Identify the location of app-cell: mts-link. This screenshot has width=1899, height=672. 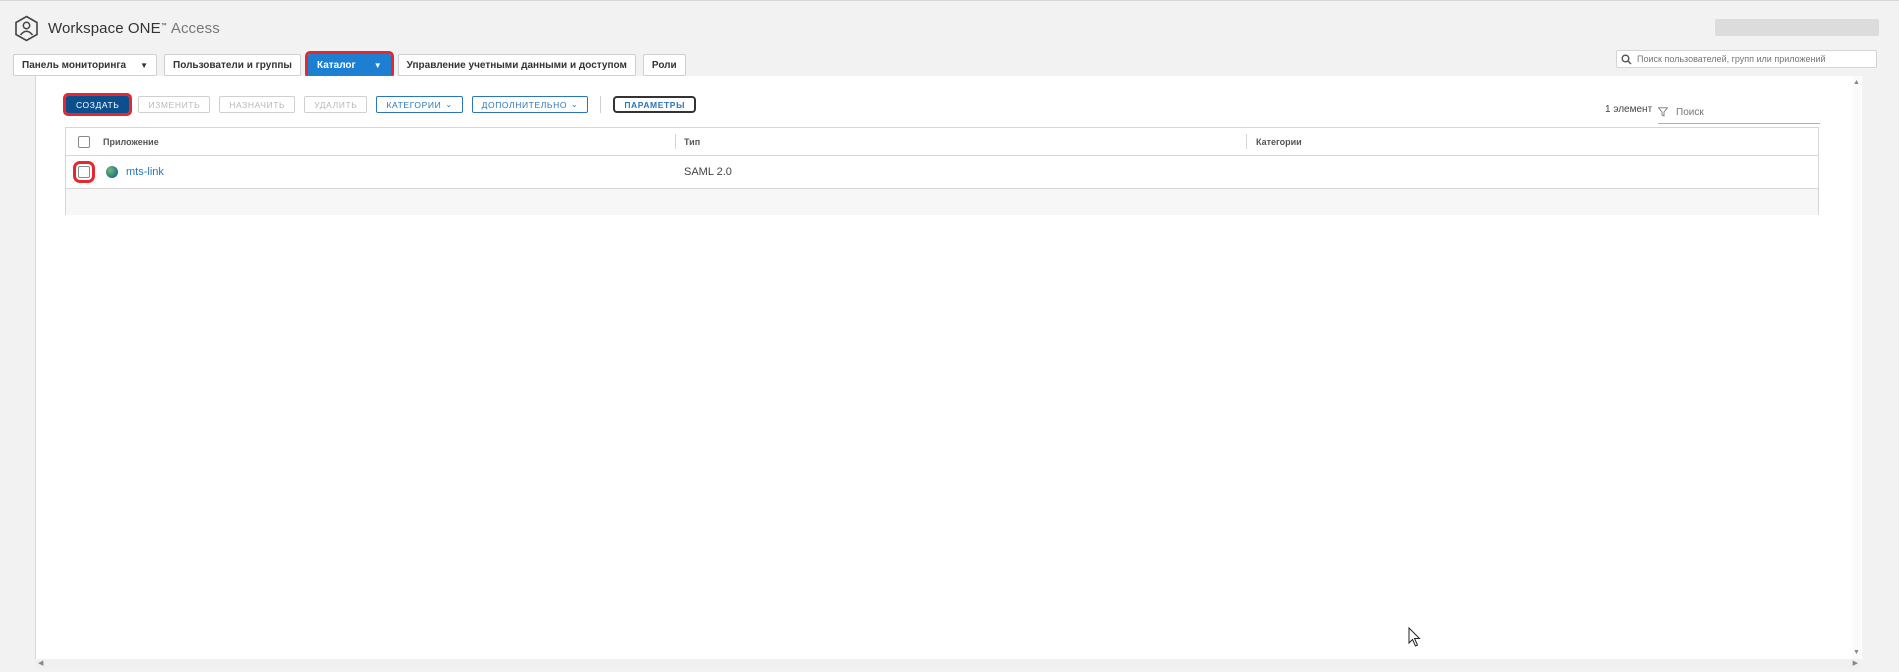
(133, 172).